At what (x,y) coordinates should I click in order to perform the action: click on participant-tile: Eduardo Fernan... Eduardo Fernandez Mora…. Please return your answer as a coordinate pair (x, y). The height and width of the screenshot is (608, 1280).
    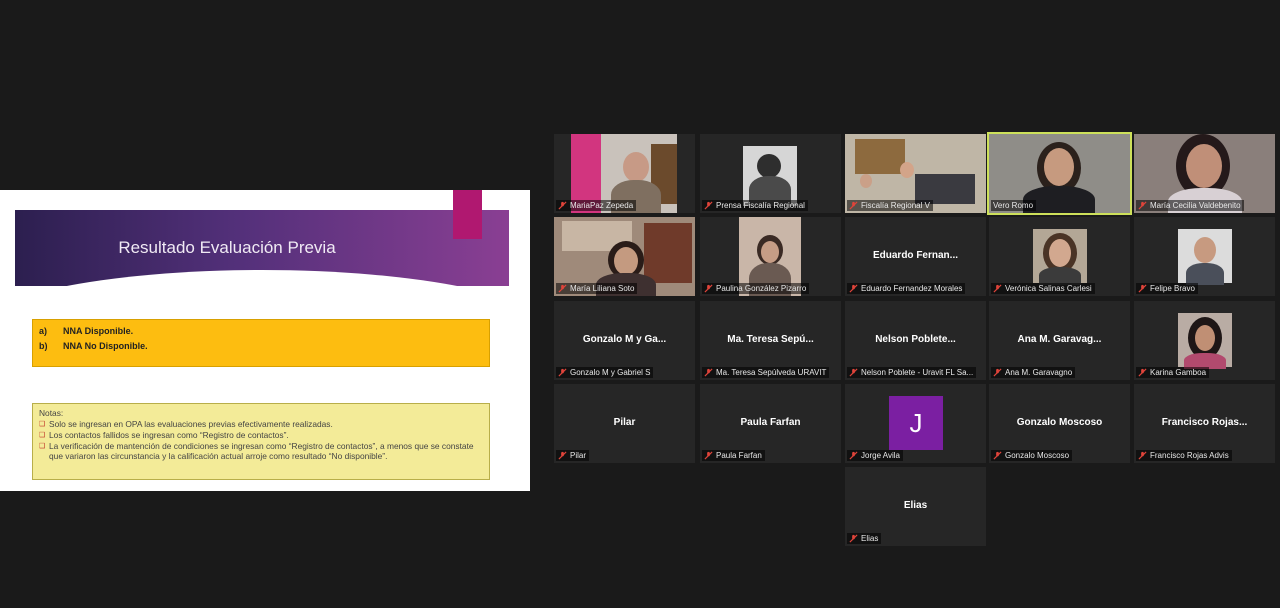
    Looking at the image, I should click on (915, 256).